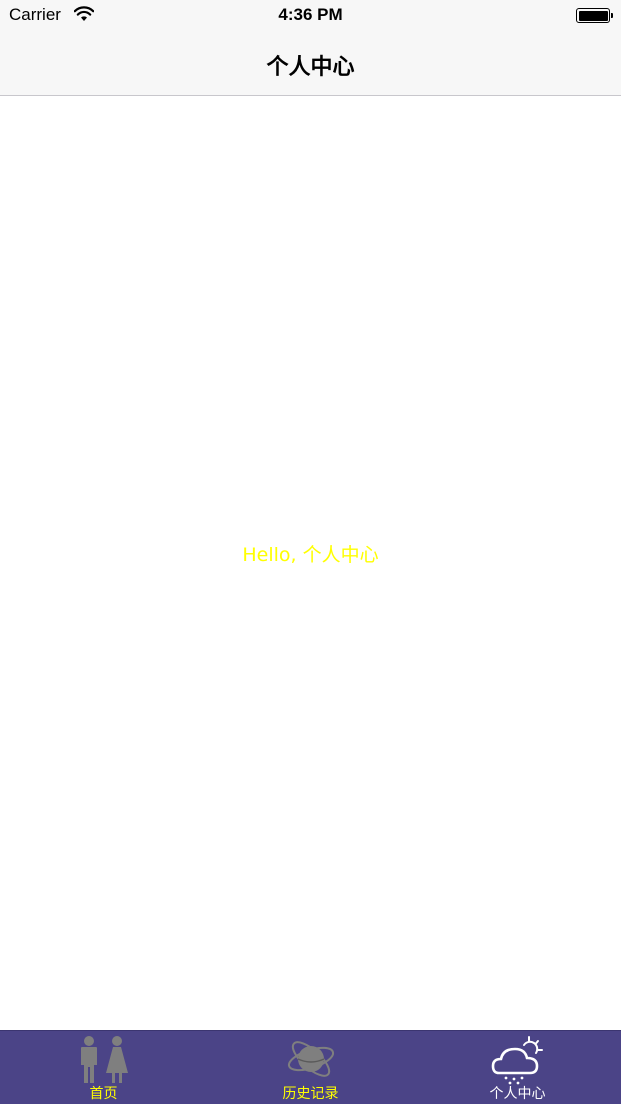 The width and height of the screenshot is (621, 1104). I want to click on tab-profile: 个人中心, so click(517, 1067).